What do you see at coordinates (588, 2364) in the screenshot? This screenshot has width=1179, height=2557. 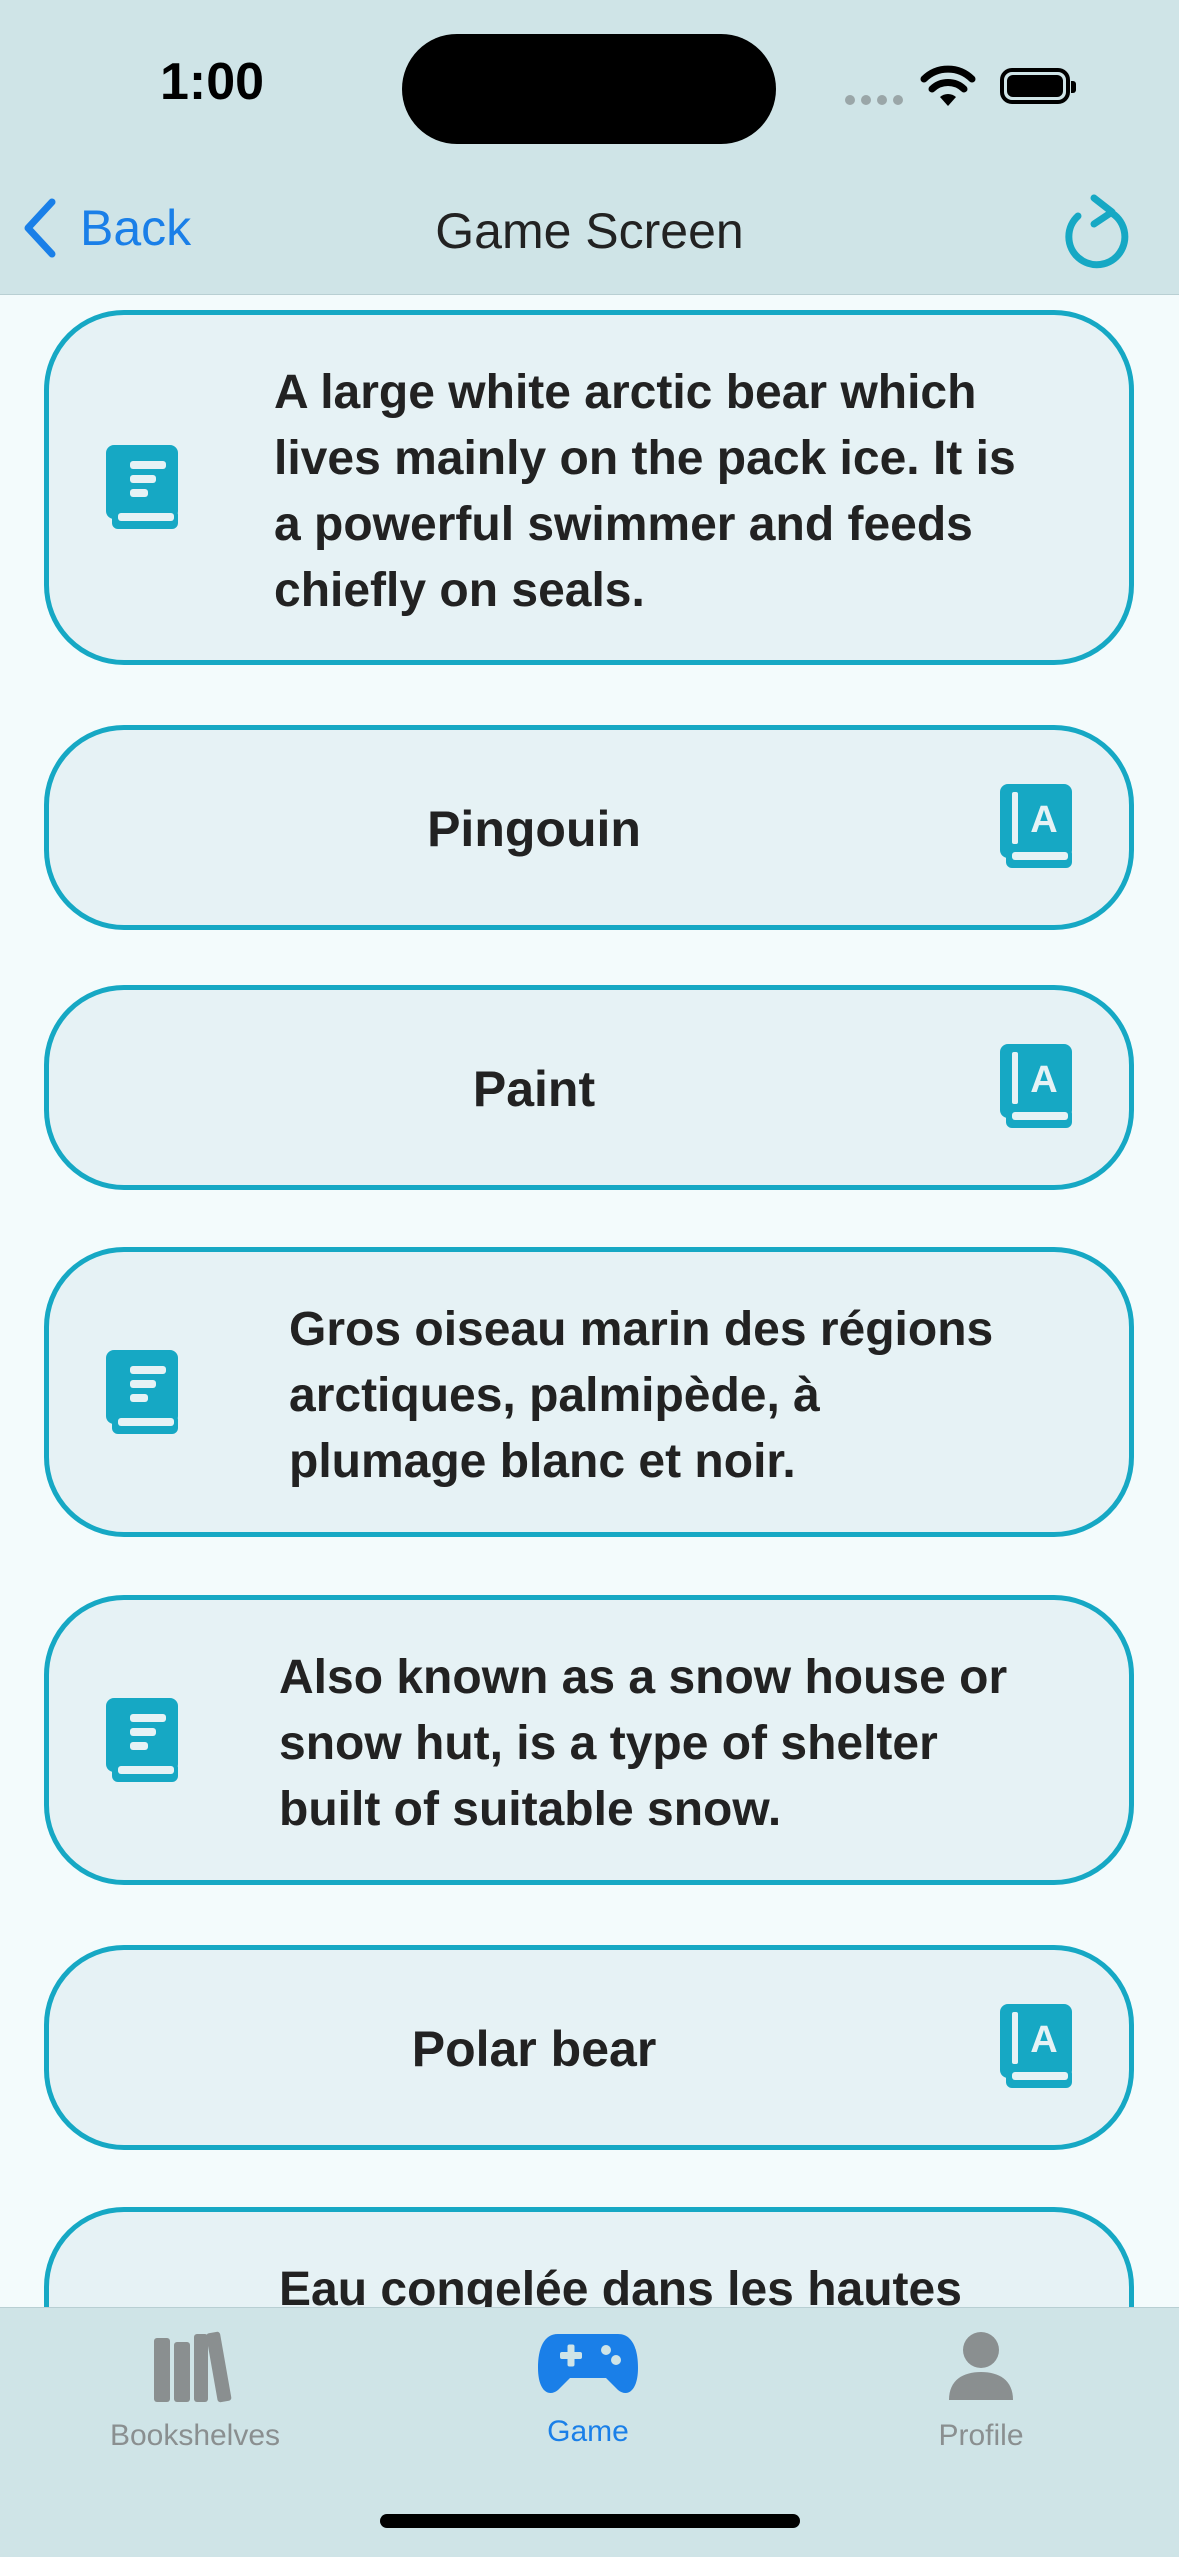 I see `gamepad-icon` at bounding box center [588, 2364].